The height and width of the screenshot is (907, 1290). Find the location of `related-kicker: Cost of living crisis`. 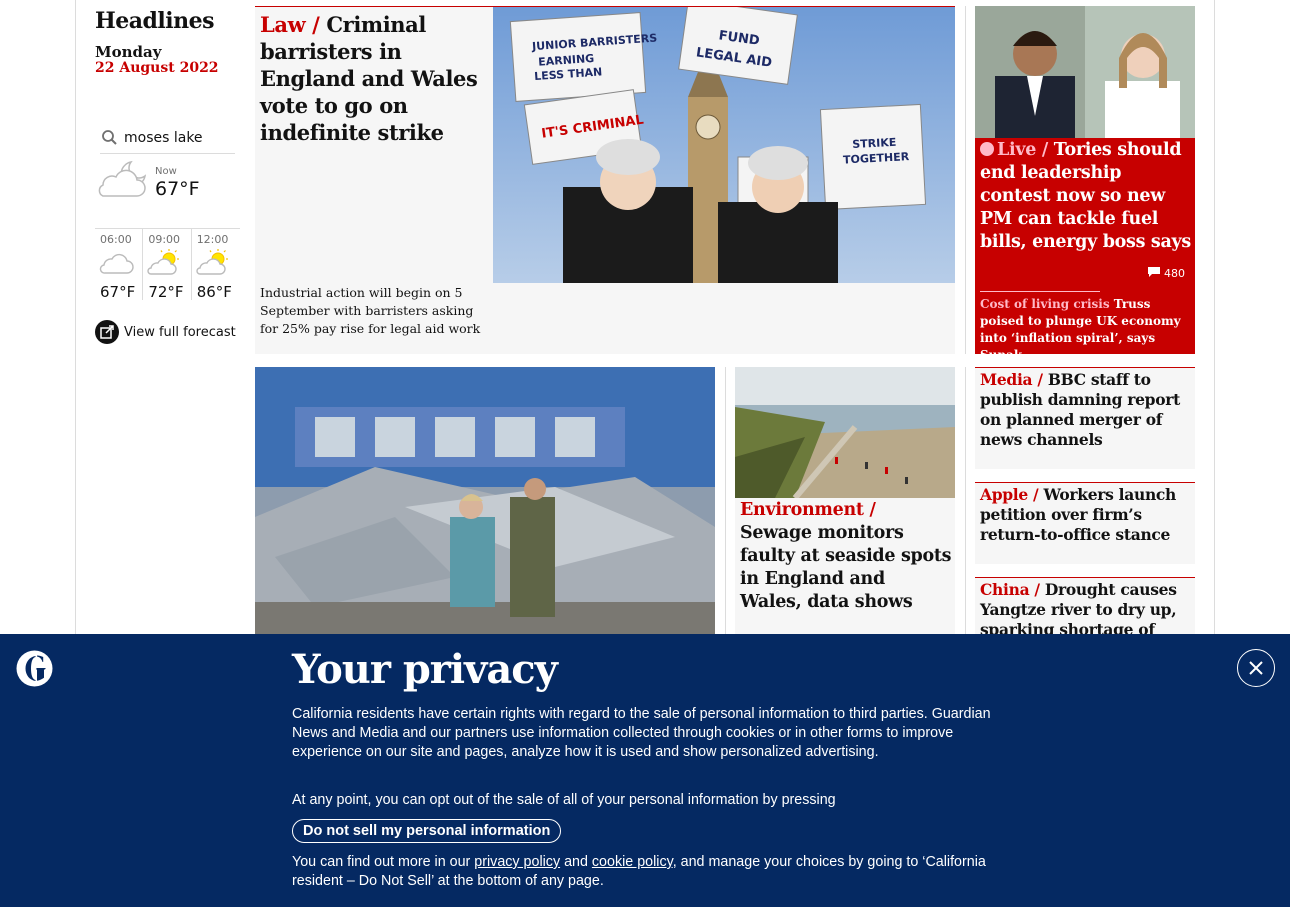

related-kicker: Cost of living crisis is located at coordinates (1047, 304).